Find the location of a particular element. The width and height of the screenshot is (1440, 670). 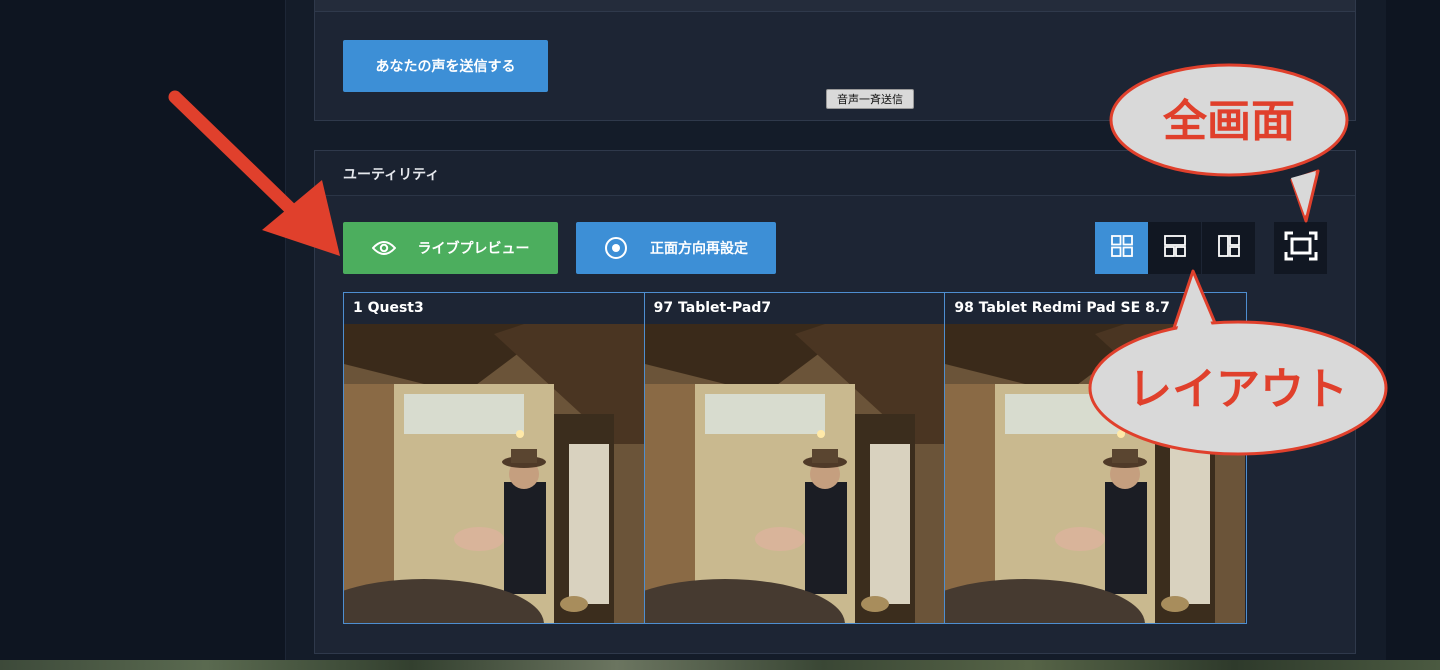

fullscreen-callout: 全画面 is located at coordinates (1229, 143).